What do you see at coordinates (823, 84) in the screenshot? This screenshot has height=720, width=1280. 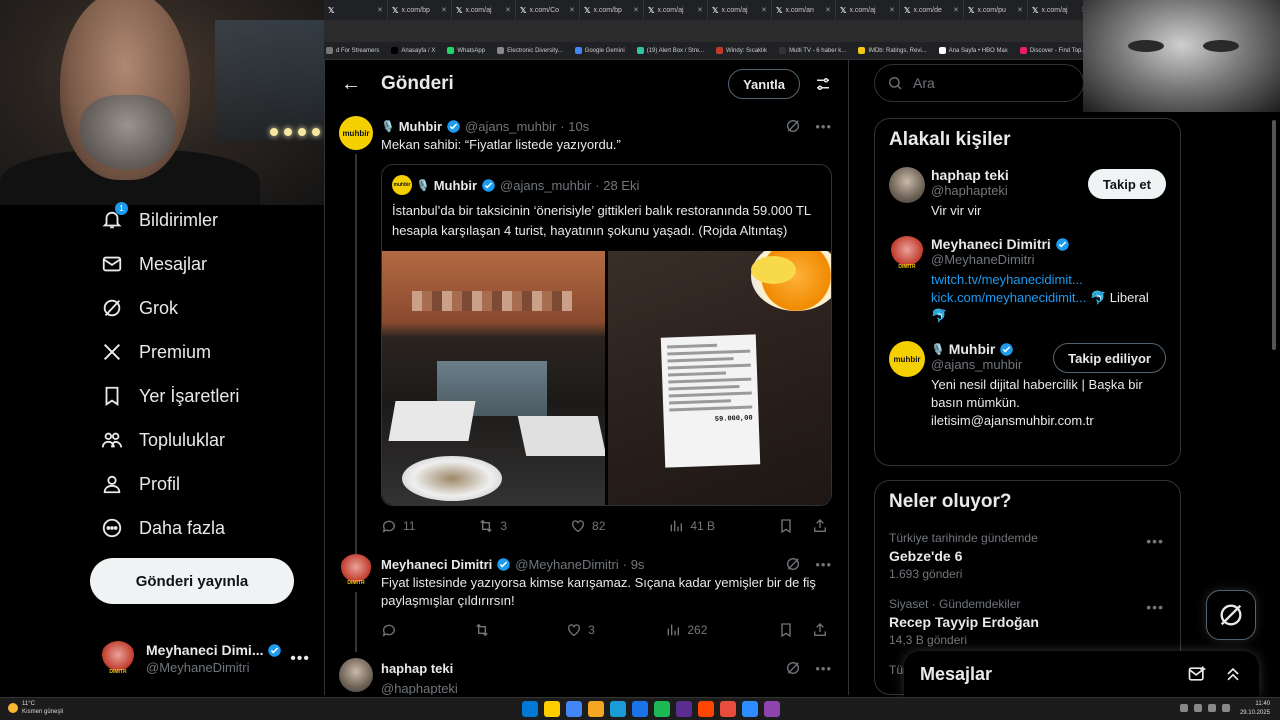 I see `sliders-icon` at bounding box center [823, 84].